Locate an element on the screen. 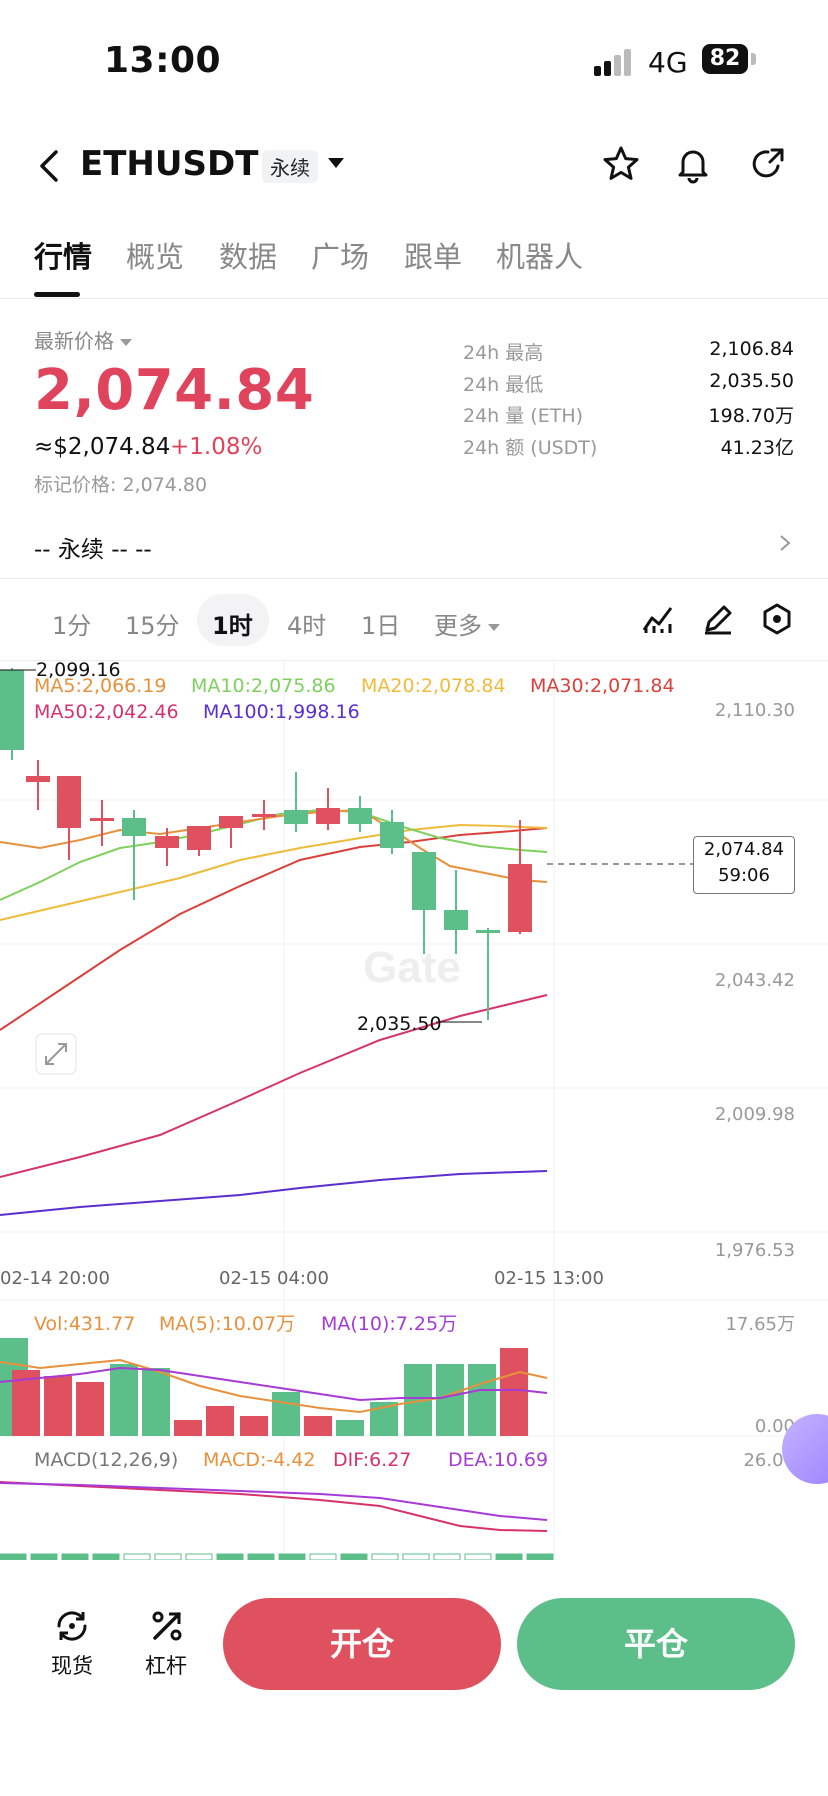  timeframe-1h: 1时 is located at coordinates (232, 623).